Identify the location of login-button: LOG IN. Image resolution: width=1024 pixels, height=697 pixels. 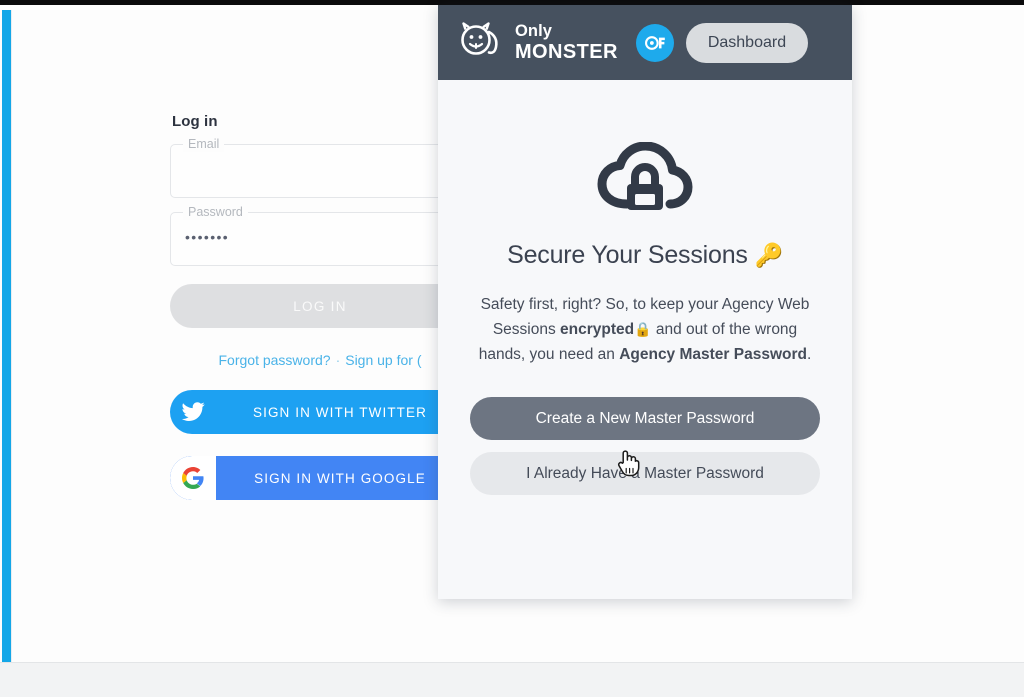
(320, 306).